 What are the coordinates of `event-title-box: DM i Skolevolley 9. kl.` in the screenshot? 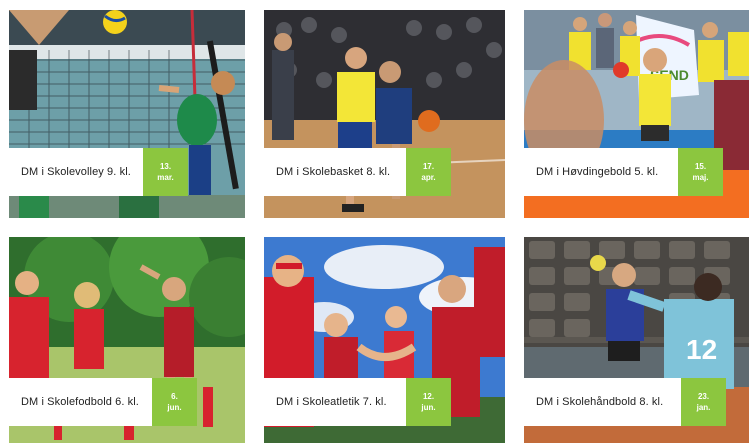 It's located at (76, 172).